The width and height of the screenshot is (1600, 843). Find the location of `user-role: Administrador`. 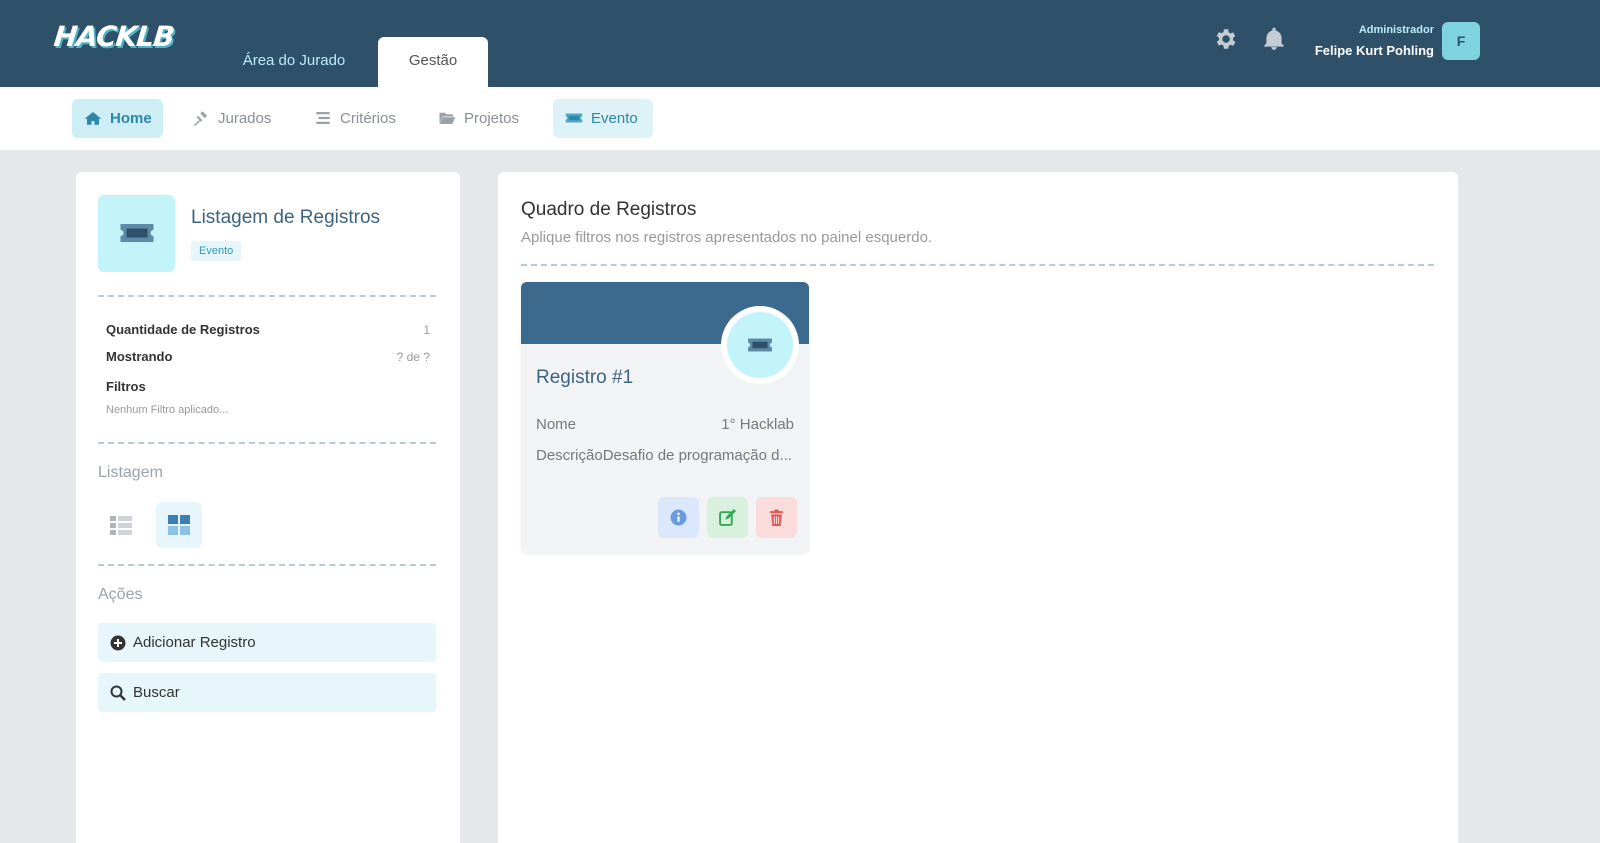

user-role: Administrador is located at coordinates (1396, 30).